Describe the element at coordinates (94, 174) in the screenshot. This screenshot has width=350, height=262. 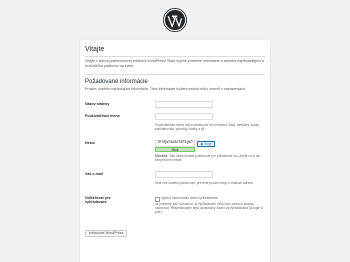
I see `email-label: Váš e-mail` at that location.